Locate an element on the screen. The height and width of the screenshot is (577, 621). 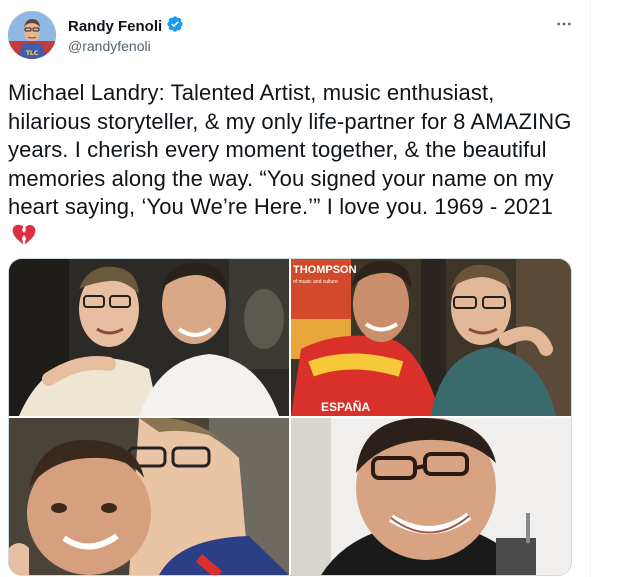
photo-1-image is located at coordinates (149, 337).